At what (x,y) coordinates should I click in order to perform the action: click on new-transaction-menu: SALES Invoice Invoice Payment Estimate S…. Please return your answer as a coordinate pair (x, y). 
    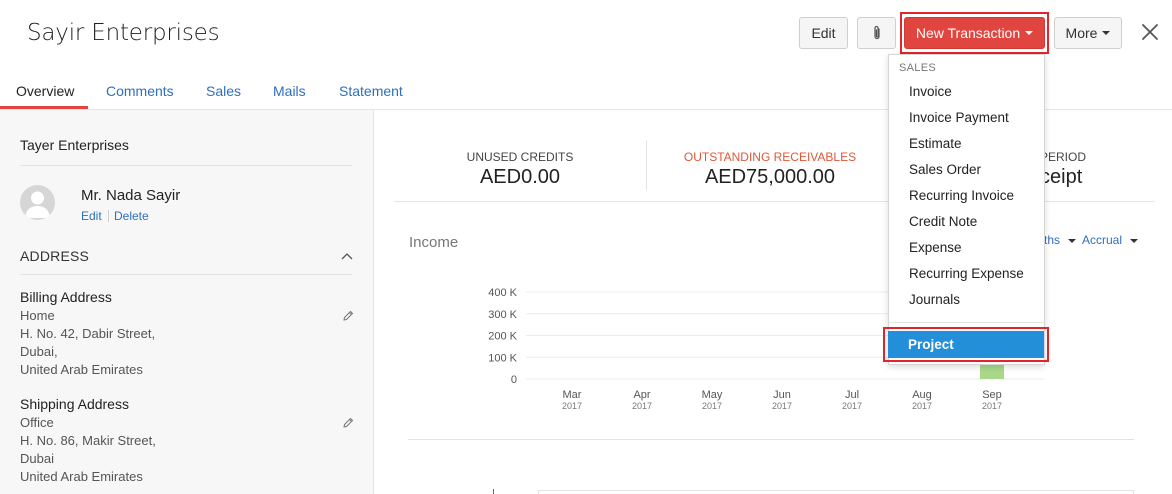
    Looking at the image, I should click on (966, 209).